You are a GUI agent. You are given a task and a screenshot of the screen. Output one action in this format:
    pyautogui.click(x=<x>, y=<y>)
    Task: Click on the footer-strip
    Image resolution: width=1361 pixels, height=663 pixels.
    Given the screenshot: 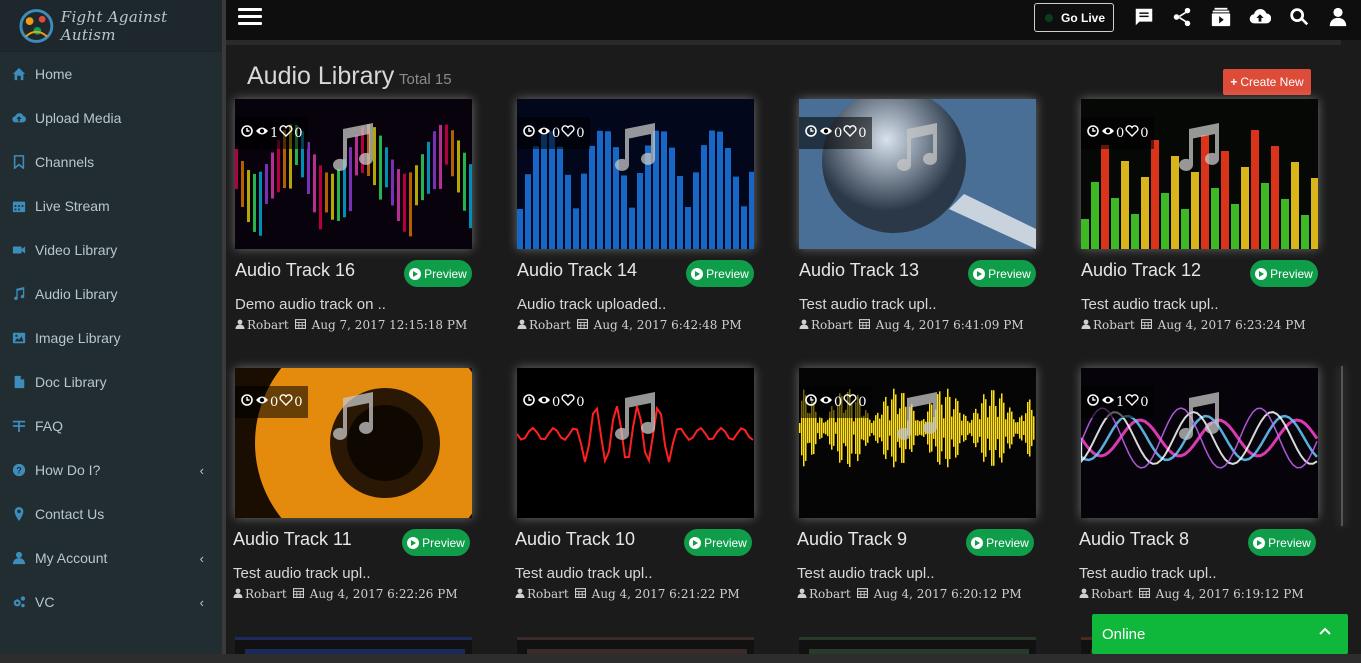 What is the action you would take?
    pyautogui.click(x=680, y=658)
    